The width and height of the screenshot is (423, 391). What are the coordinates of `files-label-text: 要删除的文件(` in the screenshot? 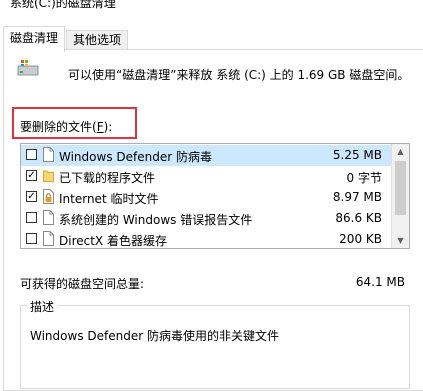 It's located at (58, 127).